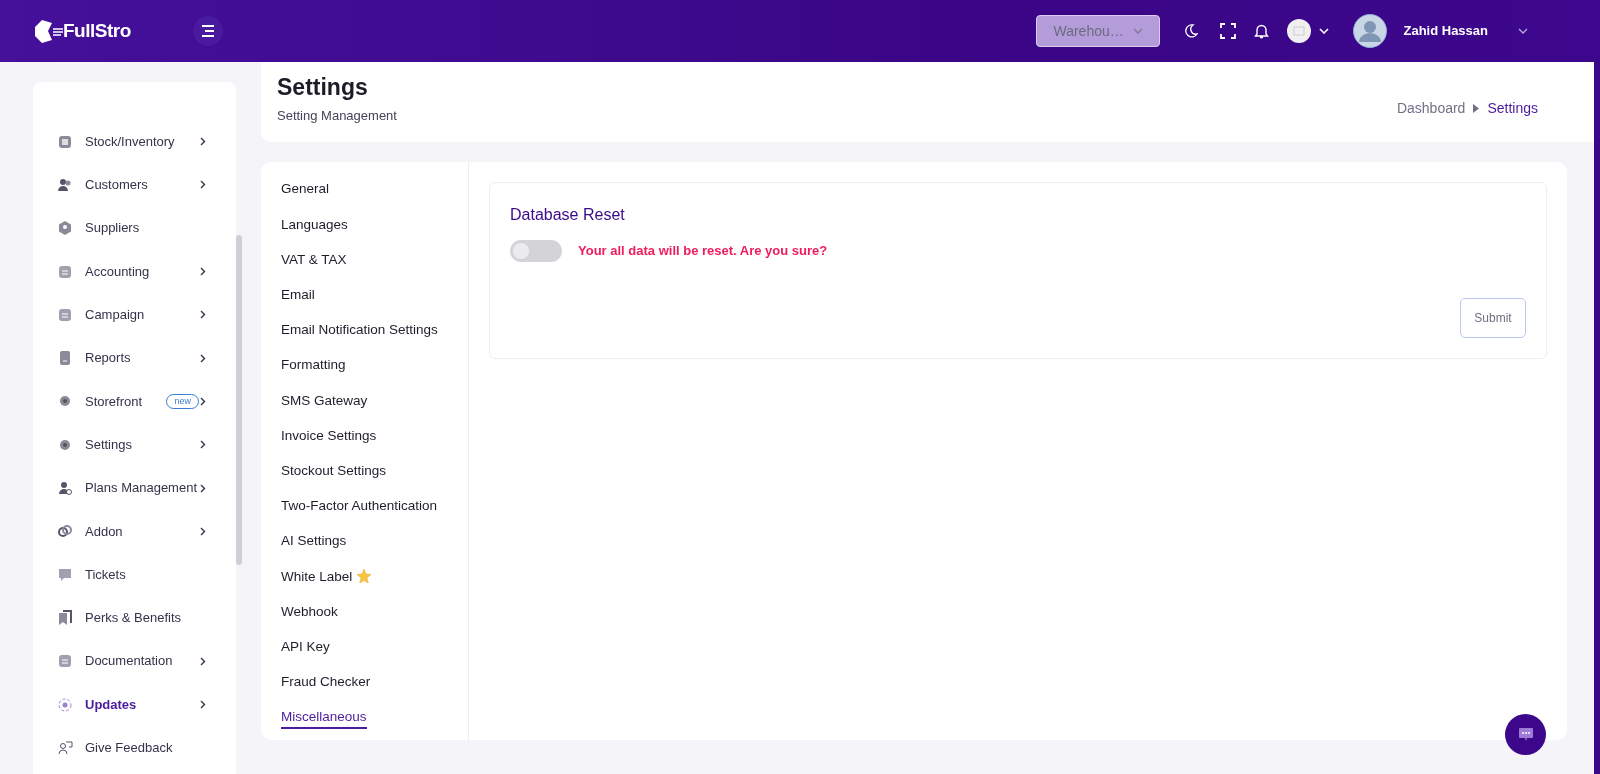 Image resolution: width=1600 pixels, height=774 pixels. I want to click on fullscreen-icon, so click(1228, 31).